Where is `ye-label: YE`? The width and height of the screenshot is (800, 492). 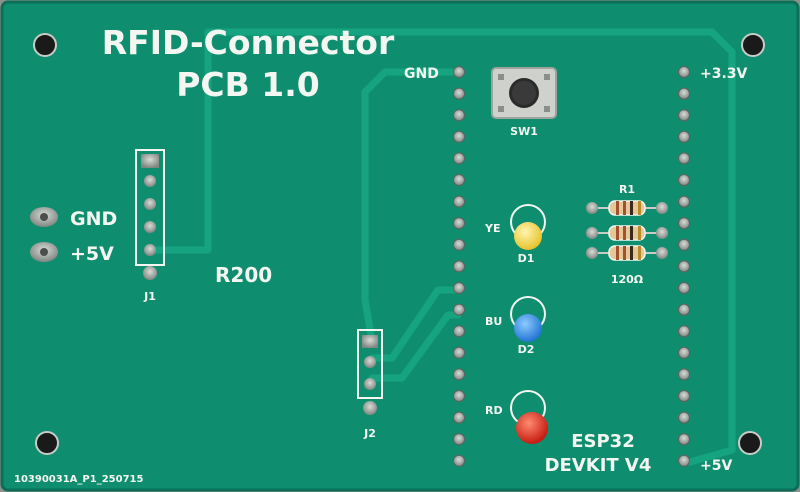
ye-label: YE is located at coordinates (492, 228).